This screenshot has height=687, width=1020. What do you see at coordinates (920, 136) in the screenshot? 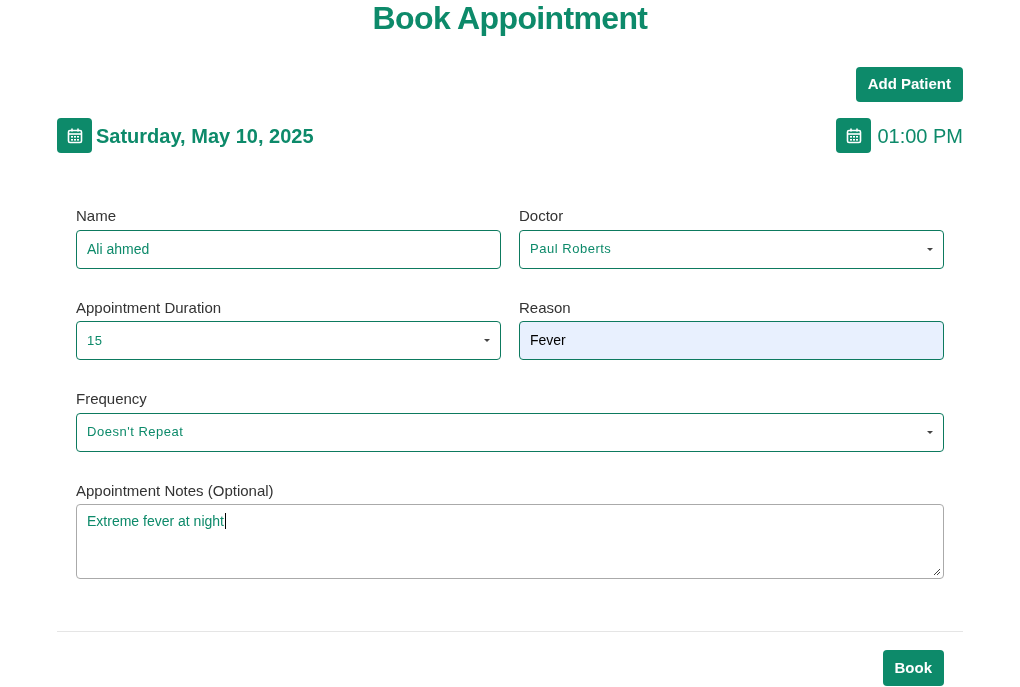
I see `appointment-time: 01:00 PM` at bounding box center [920, 136].